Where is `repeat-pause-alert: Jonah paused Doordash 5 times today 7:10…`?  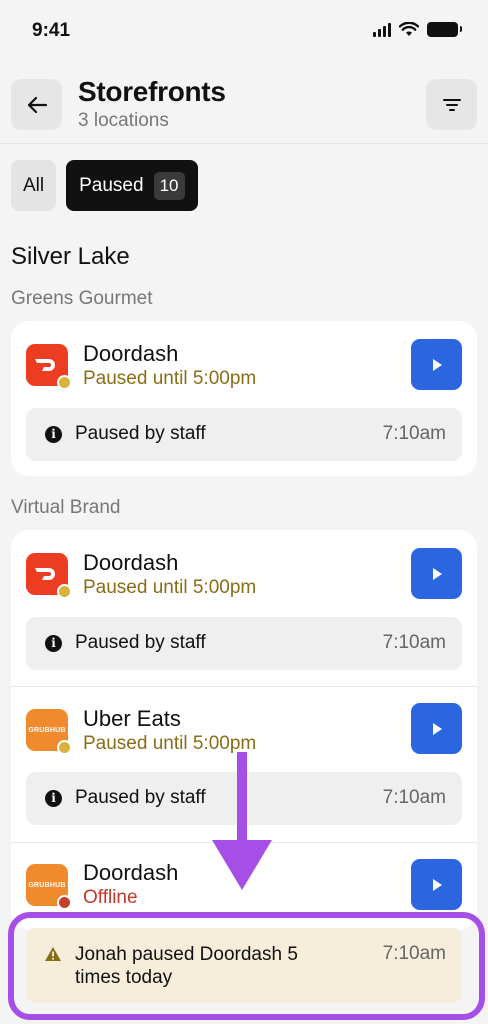
repeat-pause-alert: Jonah paused Doordash 5 times today 7:10… is located at coordinates (244, 965).